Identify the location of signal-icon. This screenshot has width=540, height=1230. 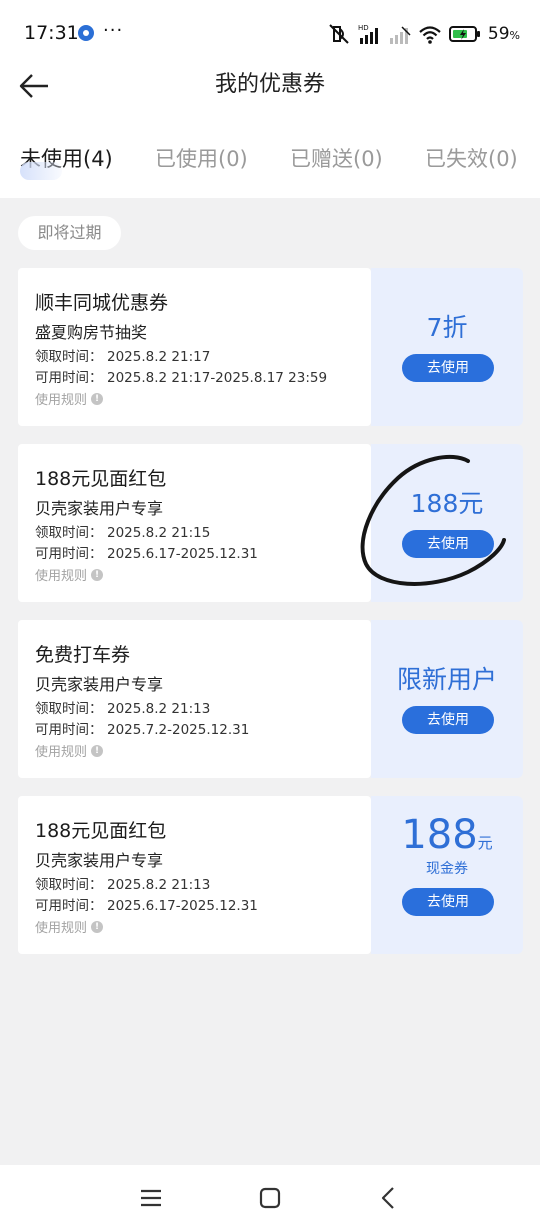
(400, 35).